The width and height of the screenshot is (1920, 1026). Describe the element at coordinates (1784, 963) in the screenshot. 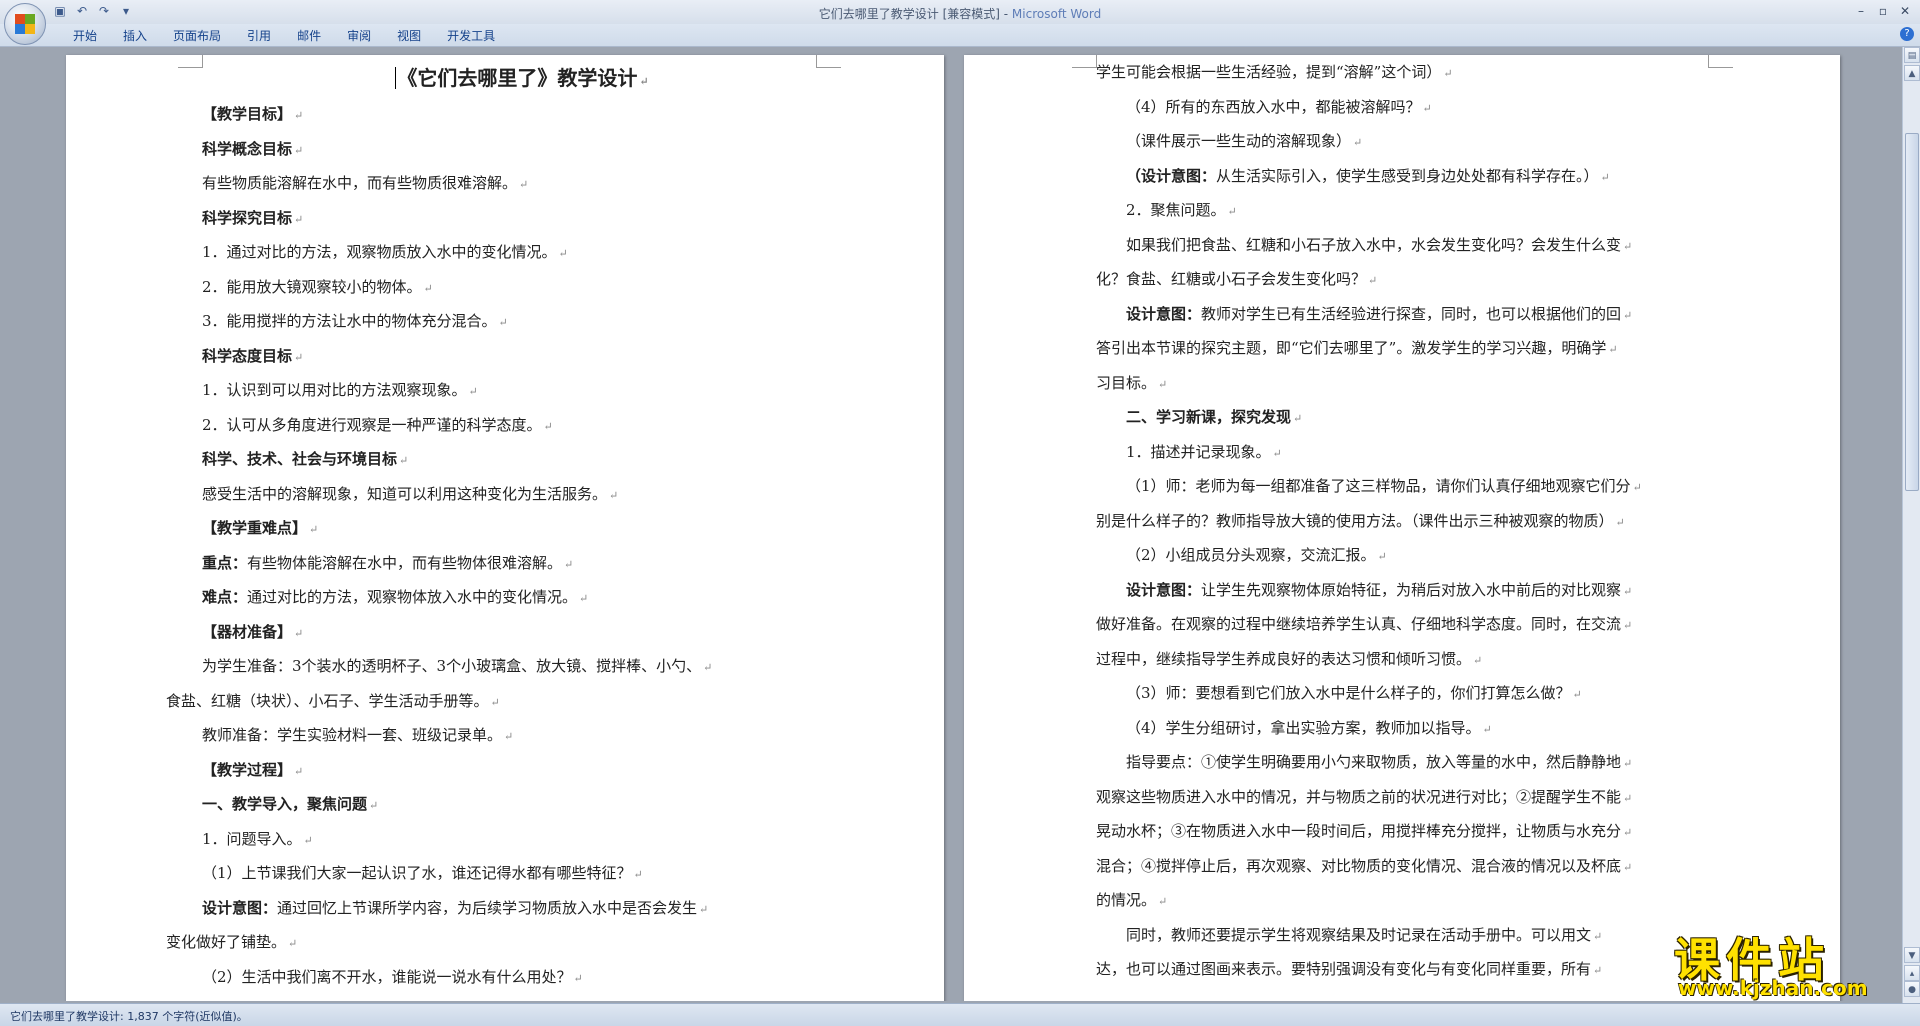

I see `site-watermark: 课件站 www.kjzhan.com` at that location.